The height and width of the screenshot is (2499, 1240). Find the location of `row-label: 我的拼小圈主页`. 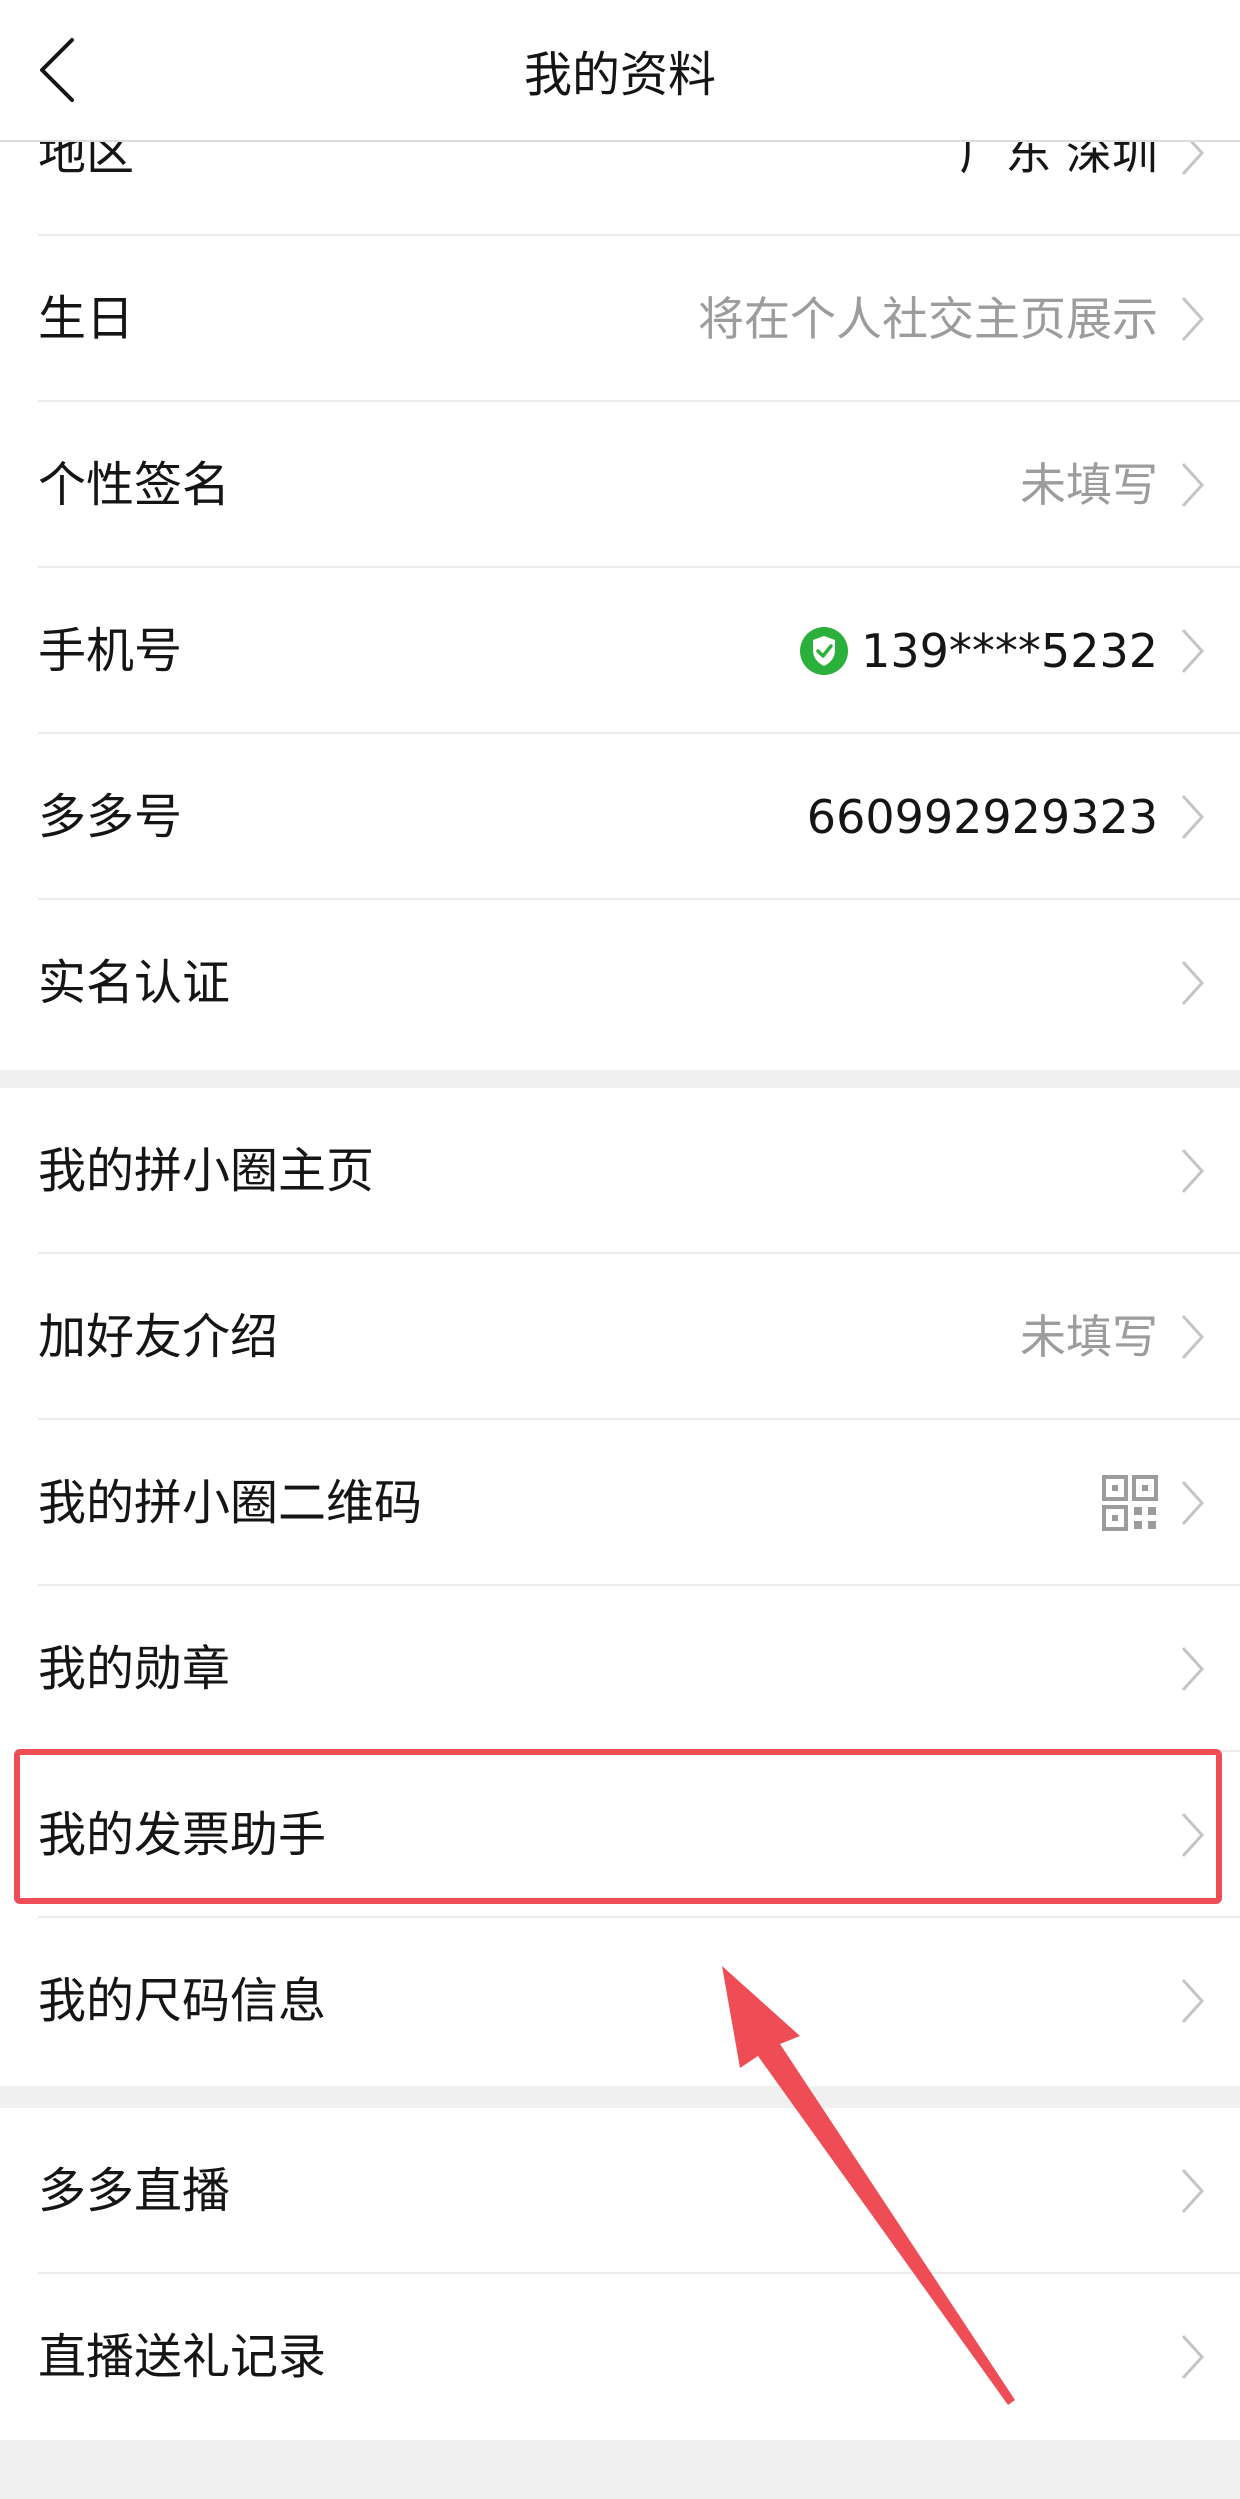

row-label: 我的拼小圈主页 is located at coordinates (206, 1171).